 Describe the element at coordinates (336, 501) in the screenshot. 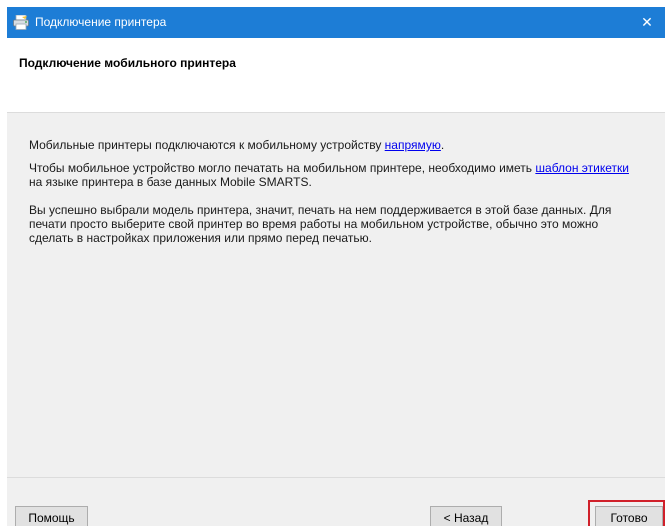

I see `wizard-footer: Помощь < Назад Готово` at that location.